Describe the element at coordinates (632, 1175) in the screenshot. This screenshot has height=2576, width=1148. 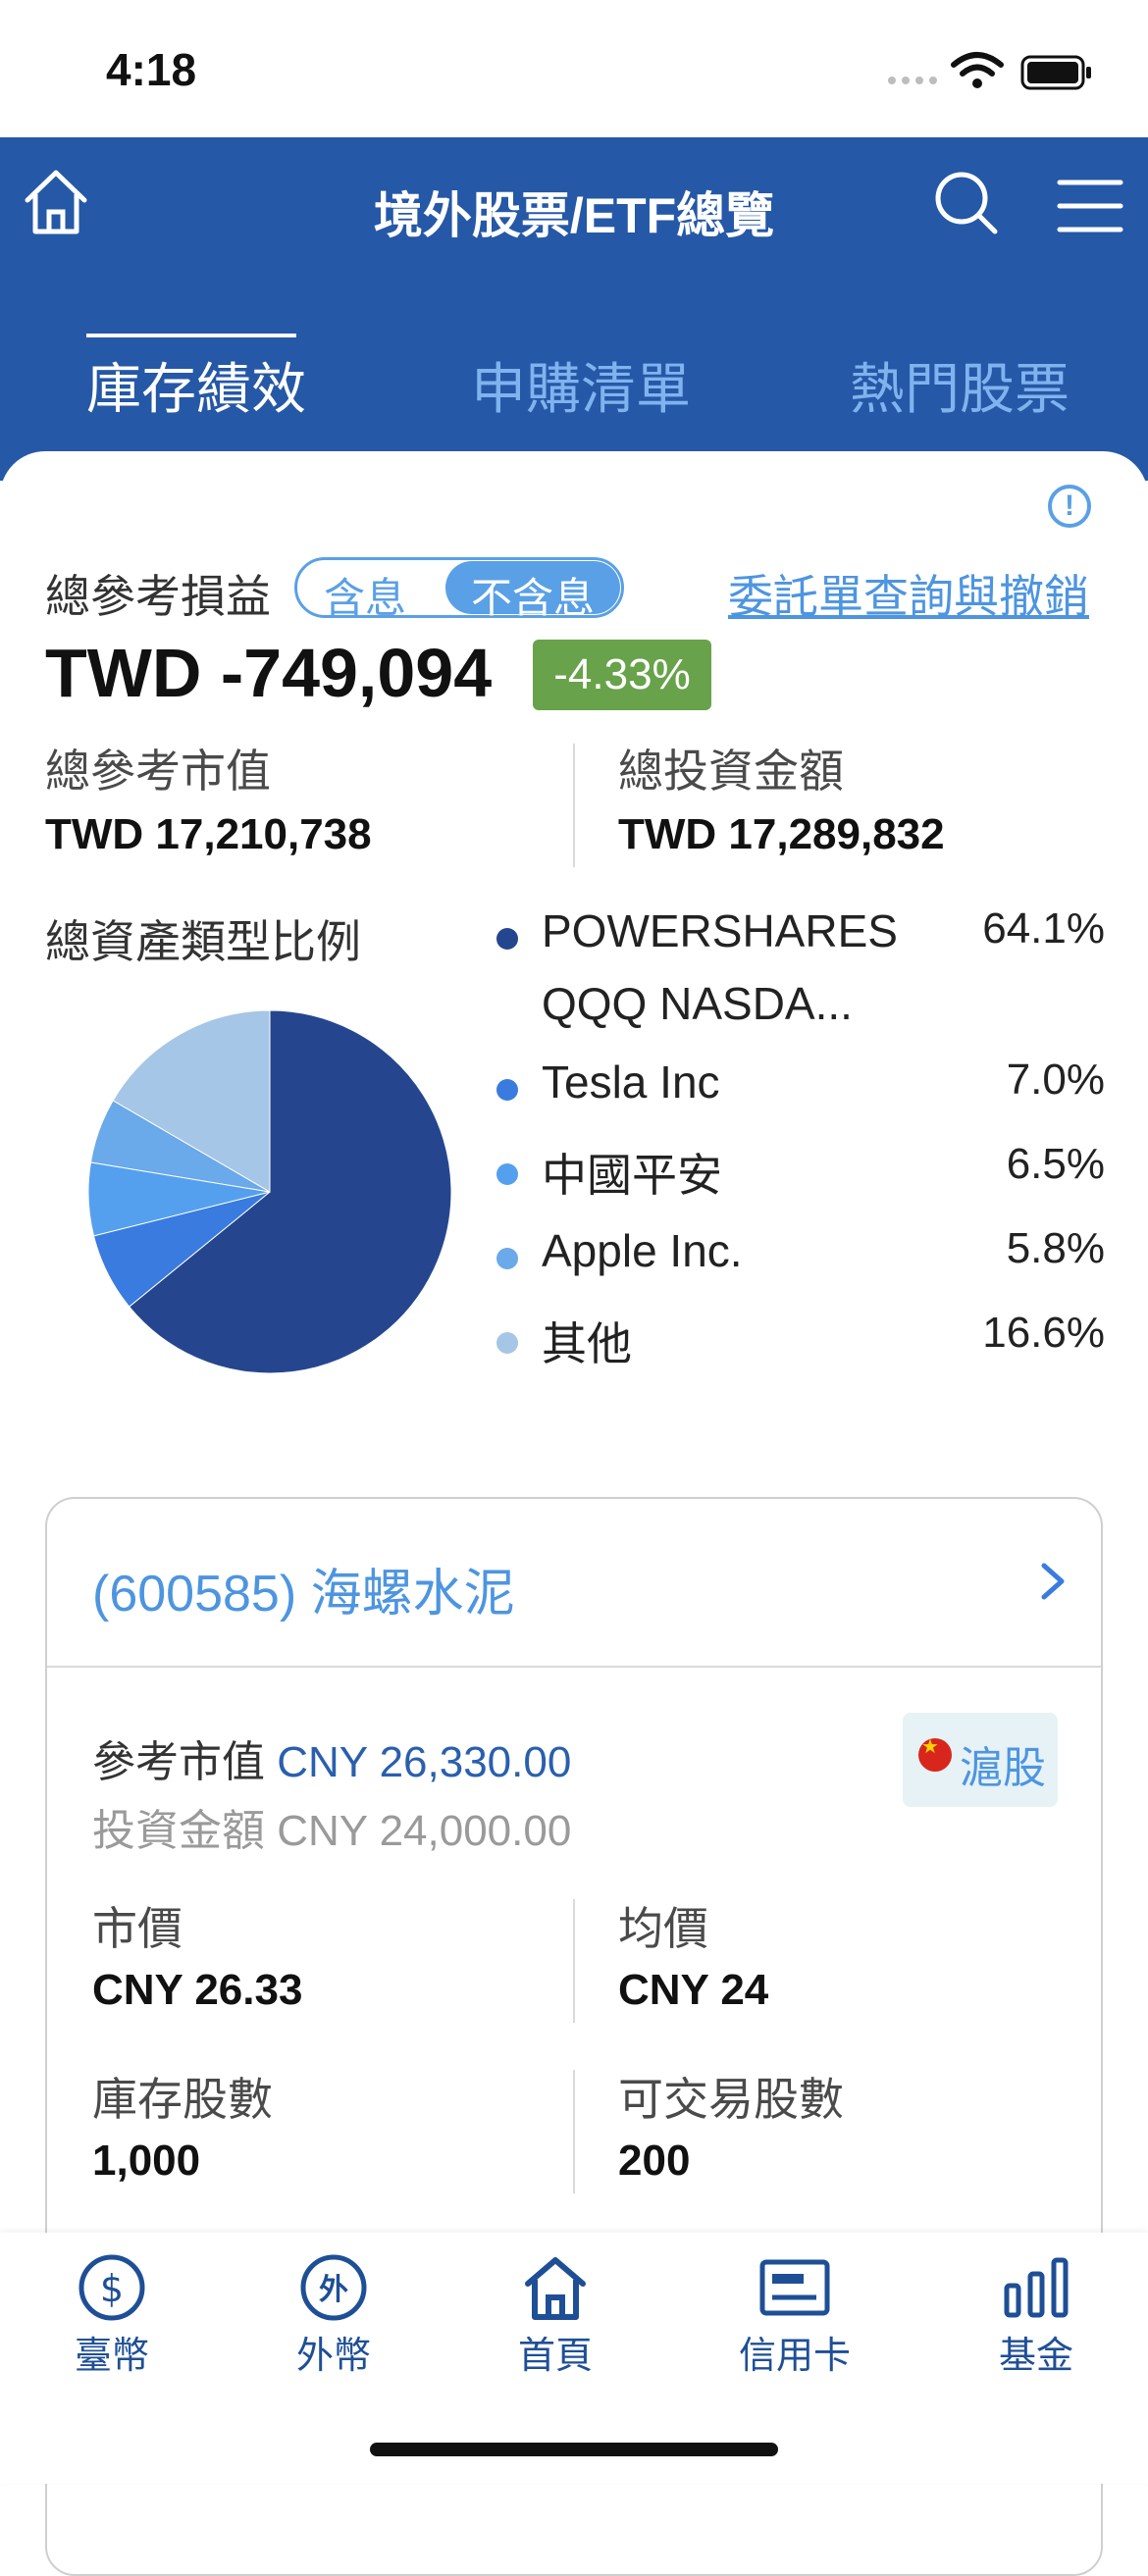
I see `legend-name: 中國平安` at that location.